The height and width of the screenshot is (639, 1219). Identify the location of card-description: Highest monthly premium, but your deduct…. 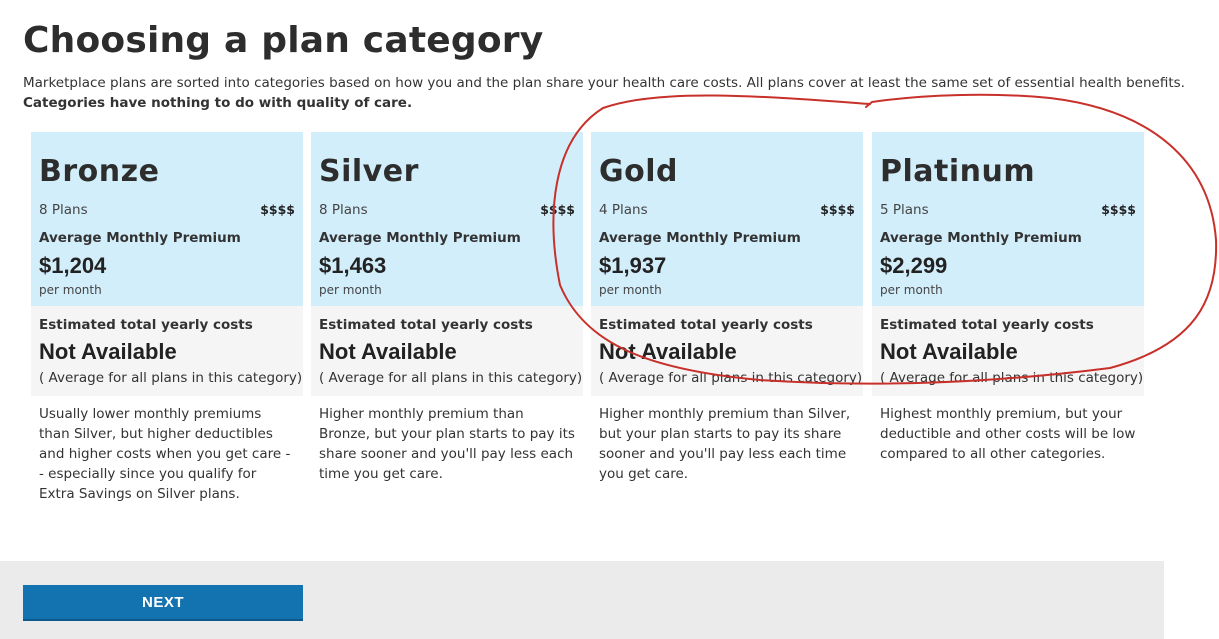
(1008, 434).